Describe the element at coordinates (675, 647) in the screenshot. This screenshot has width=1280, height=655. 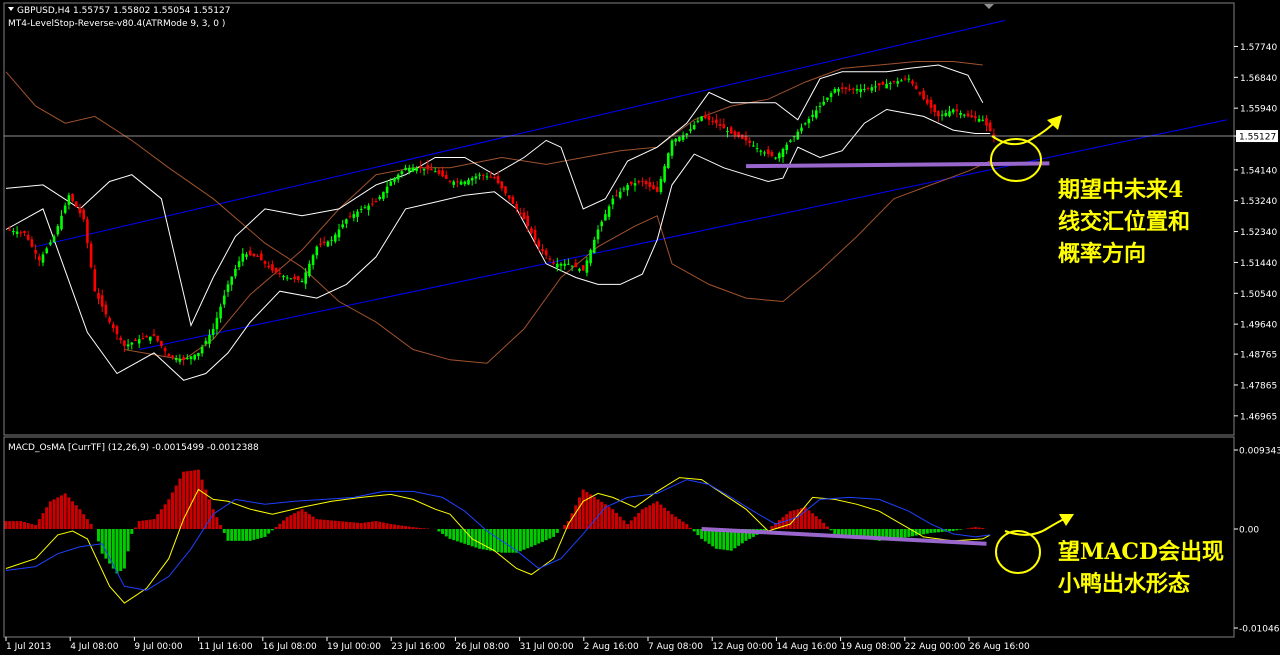
I see `time-tick-label: 7 Aug 08:00` at that location.